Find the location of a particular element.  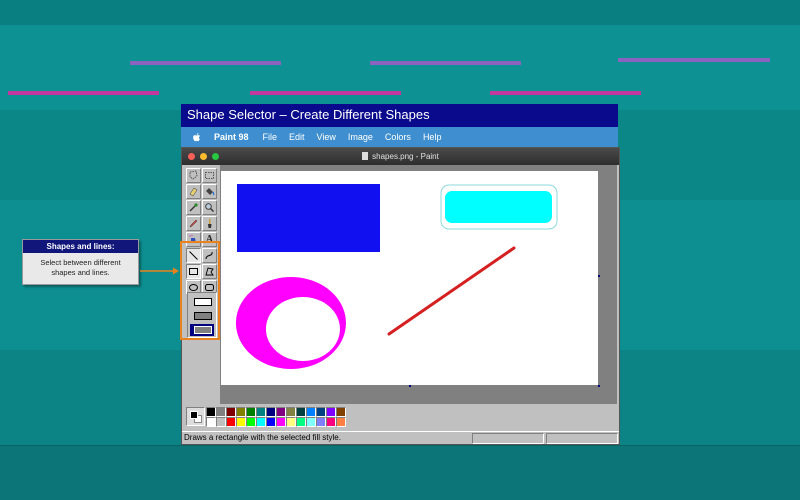

fill-tool is located at coordinates (209, 191).